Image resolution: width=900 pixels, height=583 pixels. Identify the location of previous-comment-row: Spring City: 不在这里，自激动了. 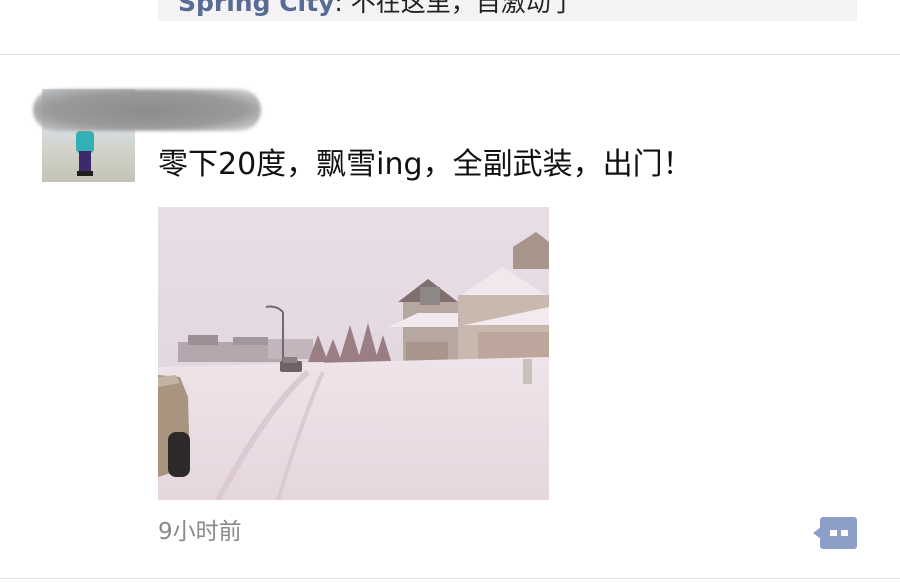
(507, 10).